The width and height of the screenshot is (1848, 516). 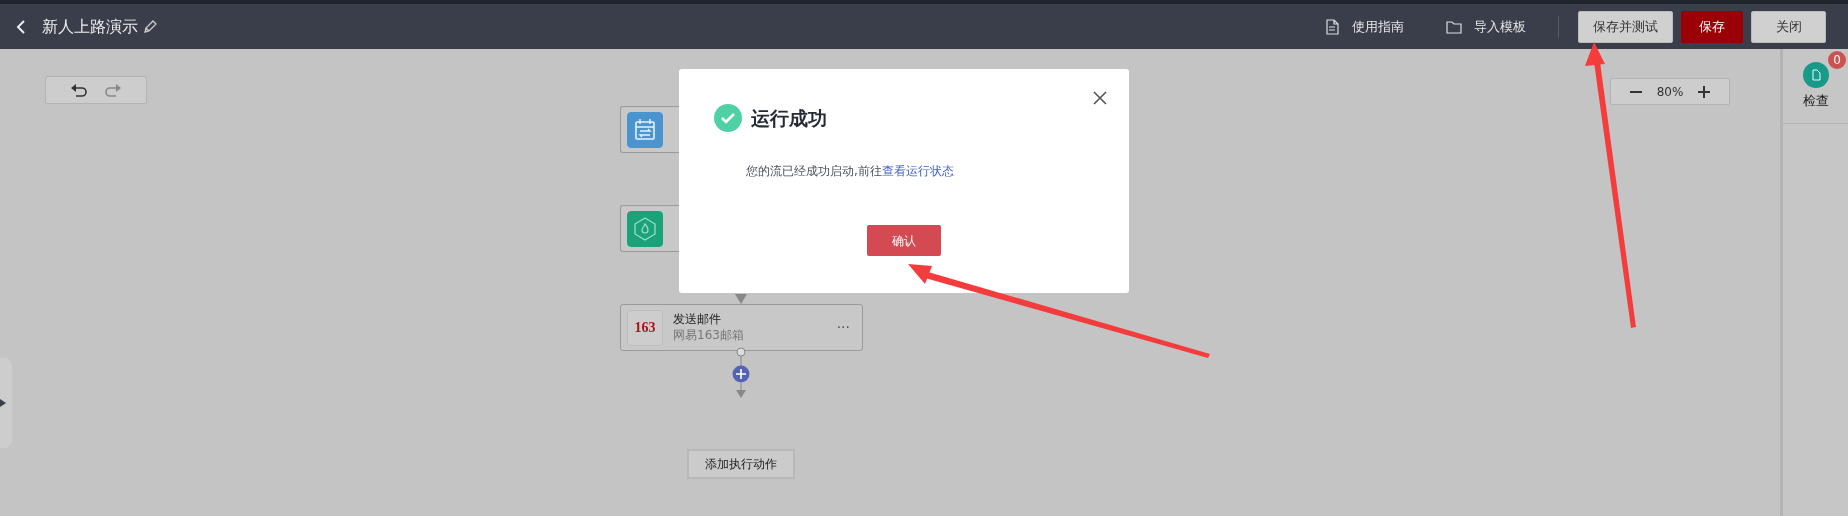 I want to click on expand-panel-tab, so click(x=6, y=403).